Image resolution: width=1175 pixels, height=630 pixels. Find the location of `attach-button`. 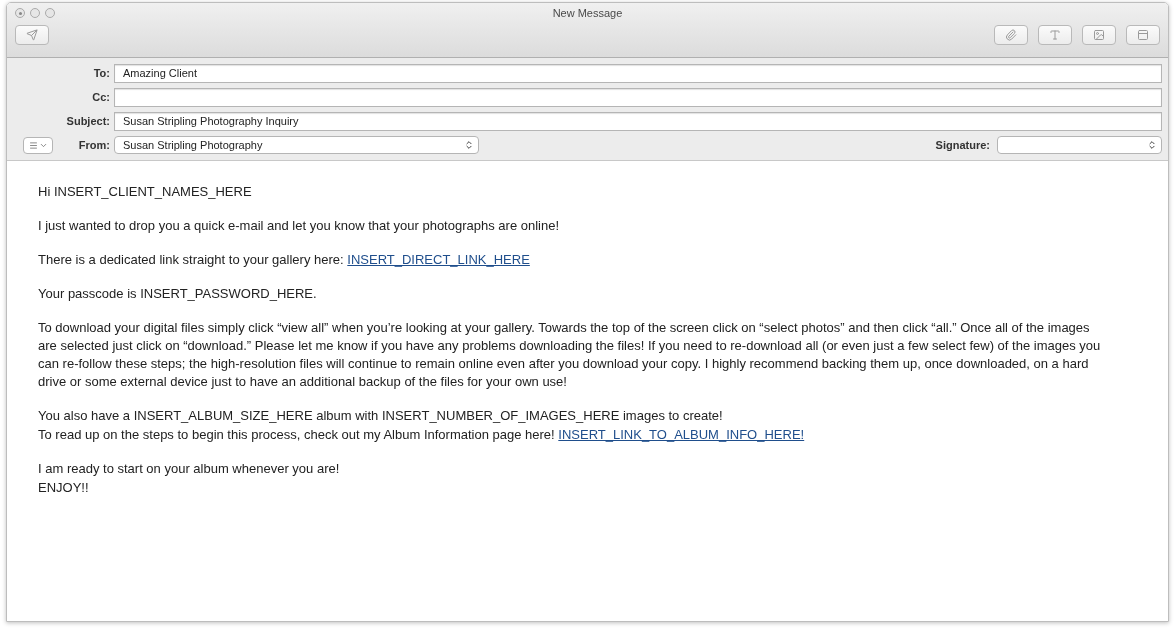

attach-button is located at coordinates (1011, 35).